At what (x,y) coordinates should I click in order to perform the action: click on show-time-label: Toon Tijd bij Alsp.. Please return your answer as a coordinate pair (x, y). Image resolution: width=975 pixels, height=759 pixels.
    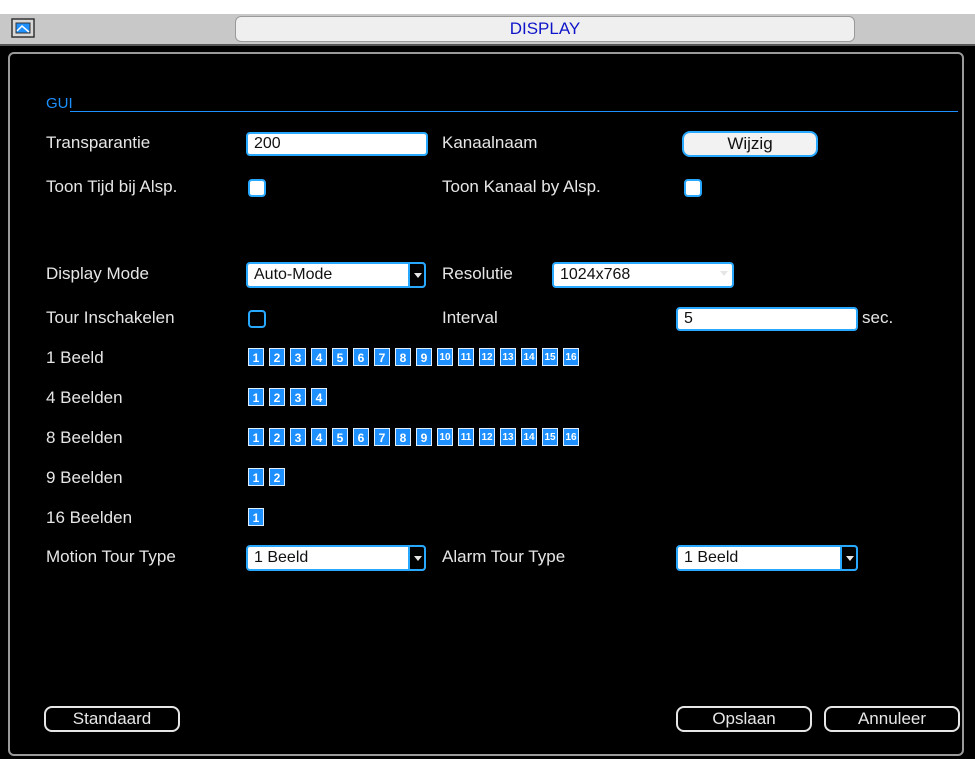
    Looking at the image, I should click on (112, 186).